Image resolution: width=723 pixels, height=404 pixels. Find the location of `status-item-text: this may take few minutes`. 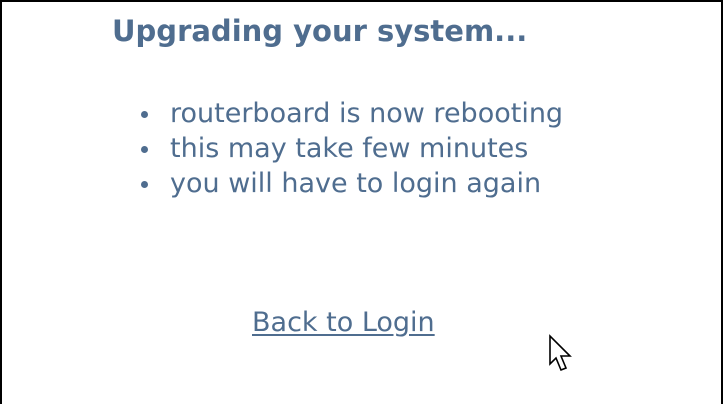

status-item-text: this may take few minutes is located at coordinates (349, 148).